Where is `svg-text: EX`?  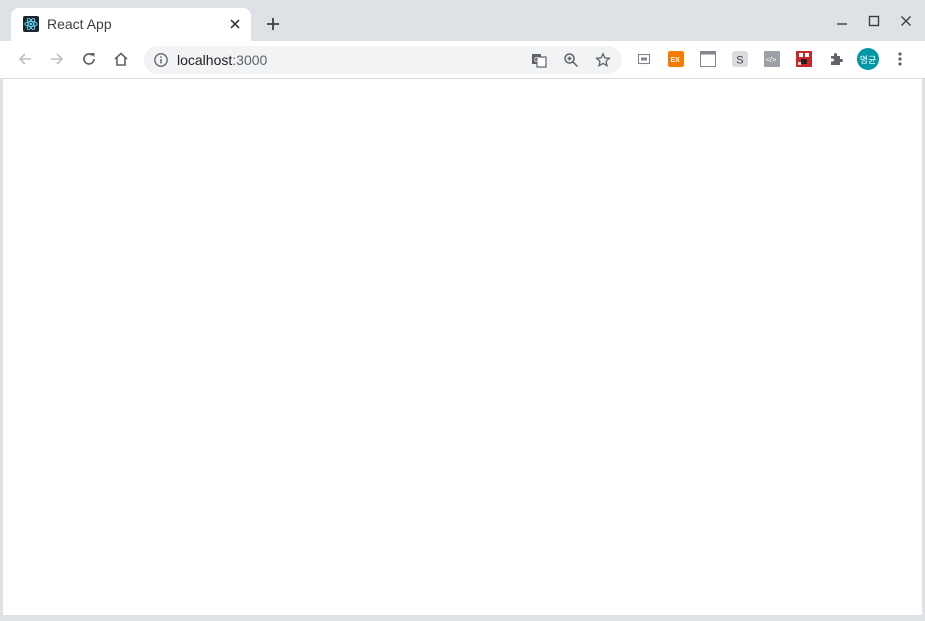 svg-text: EX is located at coordinates (676, 60).